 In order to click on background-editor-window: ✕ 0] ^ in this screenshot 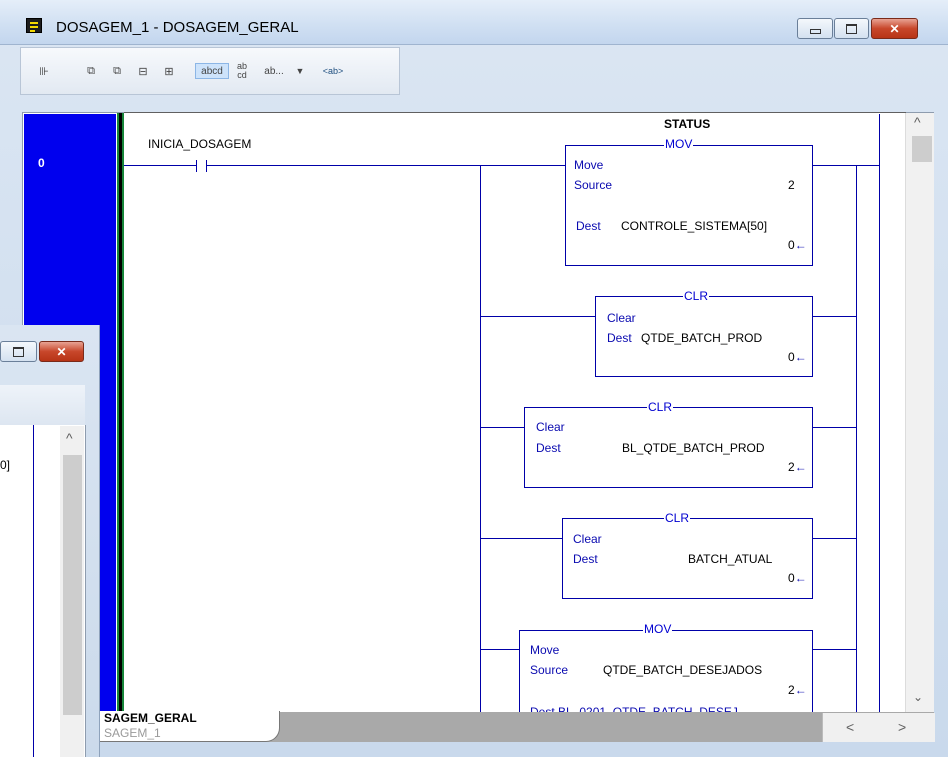, I will do `click(50, 541)`.